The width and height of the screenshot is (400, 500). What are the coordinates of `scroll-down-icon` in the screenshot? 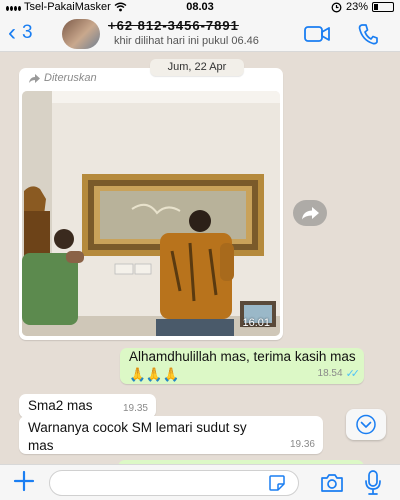 It's located at (366, 424).